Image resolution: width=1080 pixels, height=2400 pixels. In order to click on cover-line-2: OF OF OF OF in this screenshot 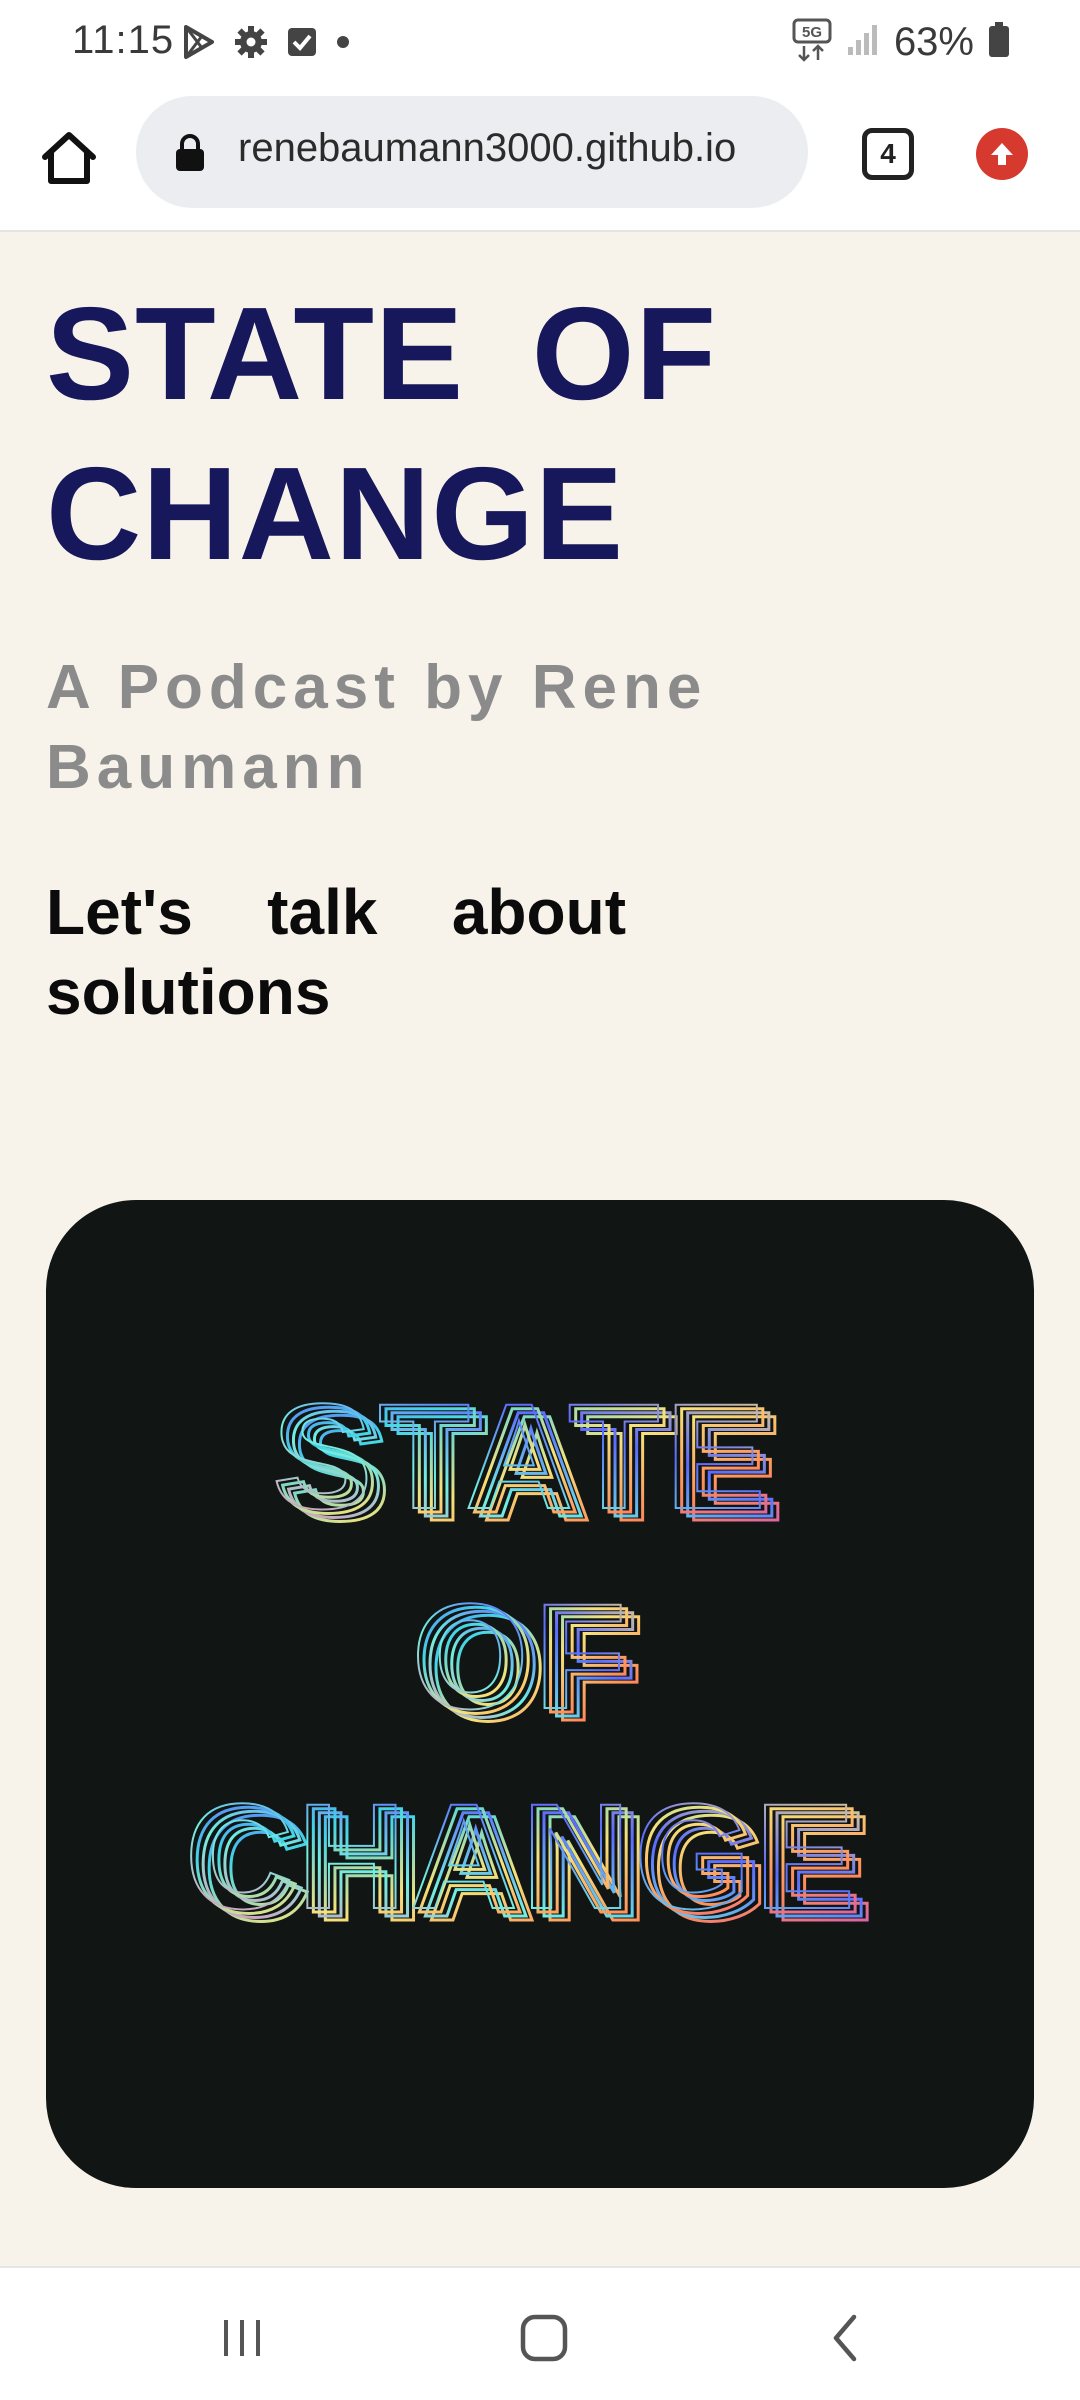, I will do `click(528, 1662)`.